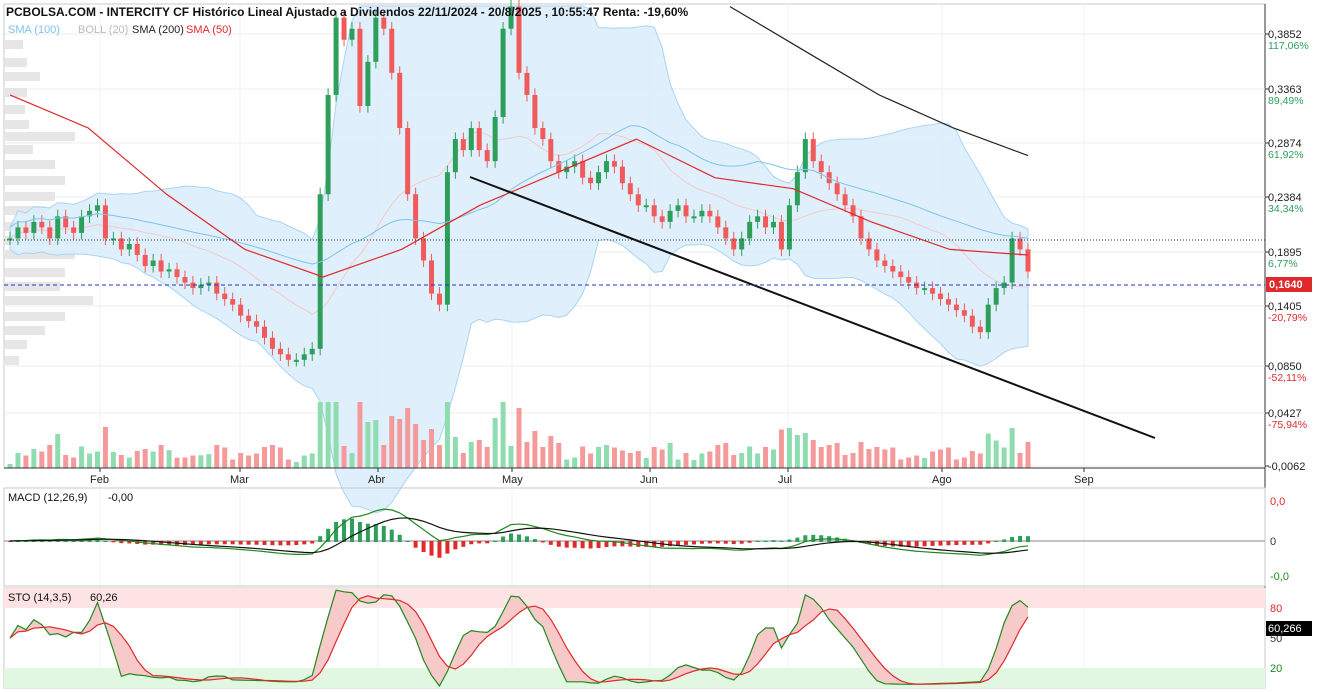 This screenshot has height=692, width=1320. What do you see at coordinates (634, 678) in the screenshot?
I see `sto-oversold-zone` at bounding box center [634, 678].